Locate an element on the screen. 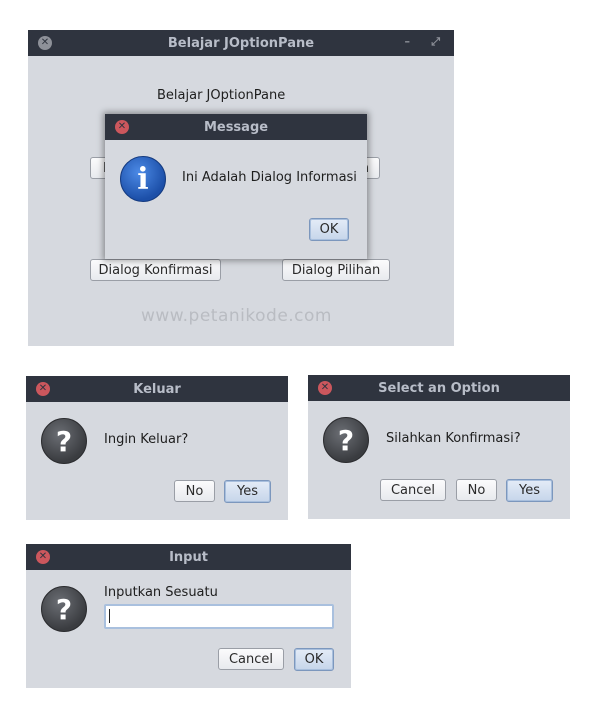 The image size is (609, 712). main-window-titlebar: ✕ Belajar JOptionPane – ⤢ is located at coordinates (241, 43).